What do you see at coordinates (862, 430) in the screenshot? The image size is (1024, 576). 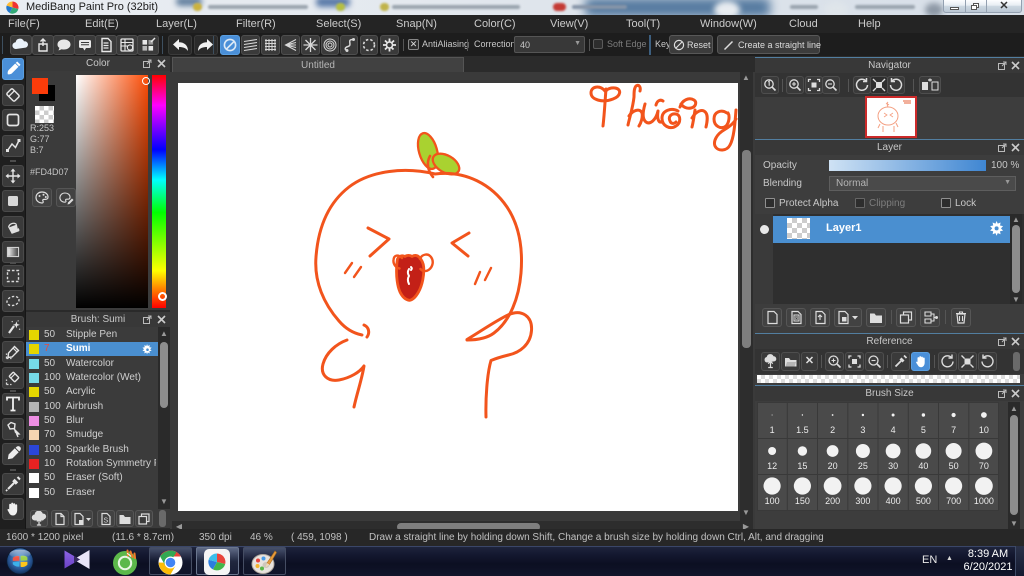 I see `svg-text: 3` at bounding box center [862, 430].